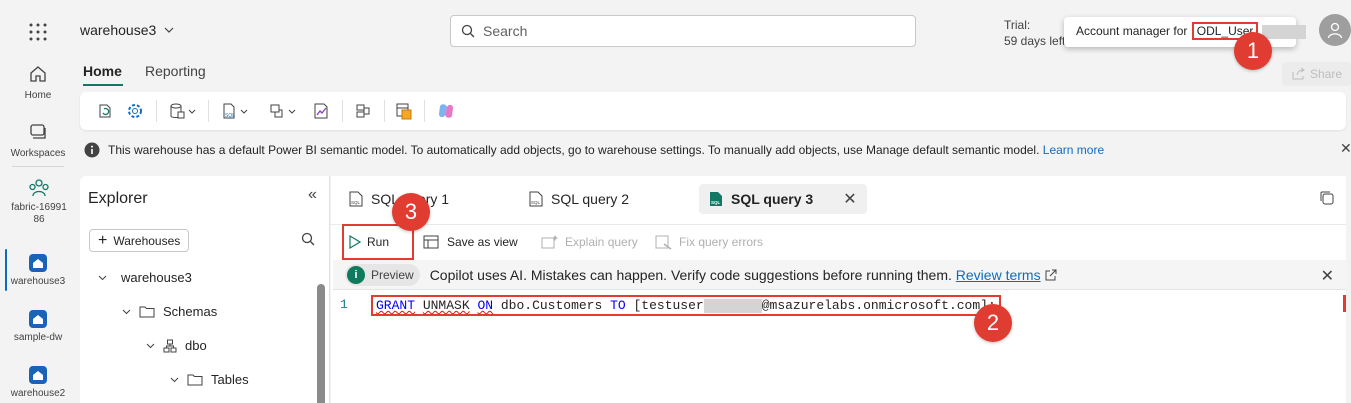  What do you see at coordinates (38, 74) in the screenshot?
I see `home-icon` at bounding box center [38, 74].